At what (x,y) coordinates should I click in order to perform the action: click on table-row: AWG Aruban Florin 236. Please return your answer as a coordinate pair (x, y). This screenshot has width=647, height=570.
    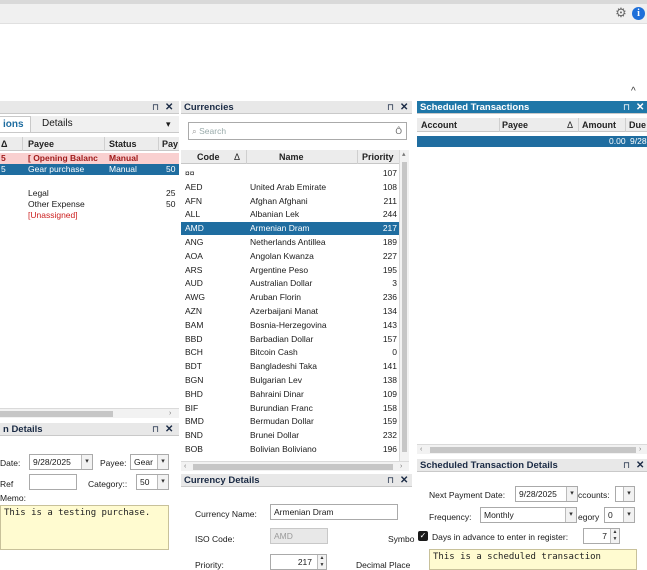
    Looking at the image, I should click on (290, 297).